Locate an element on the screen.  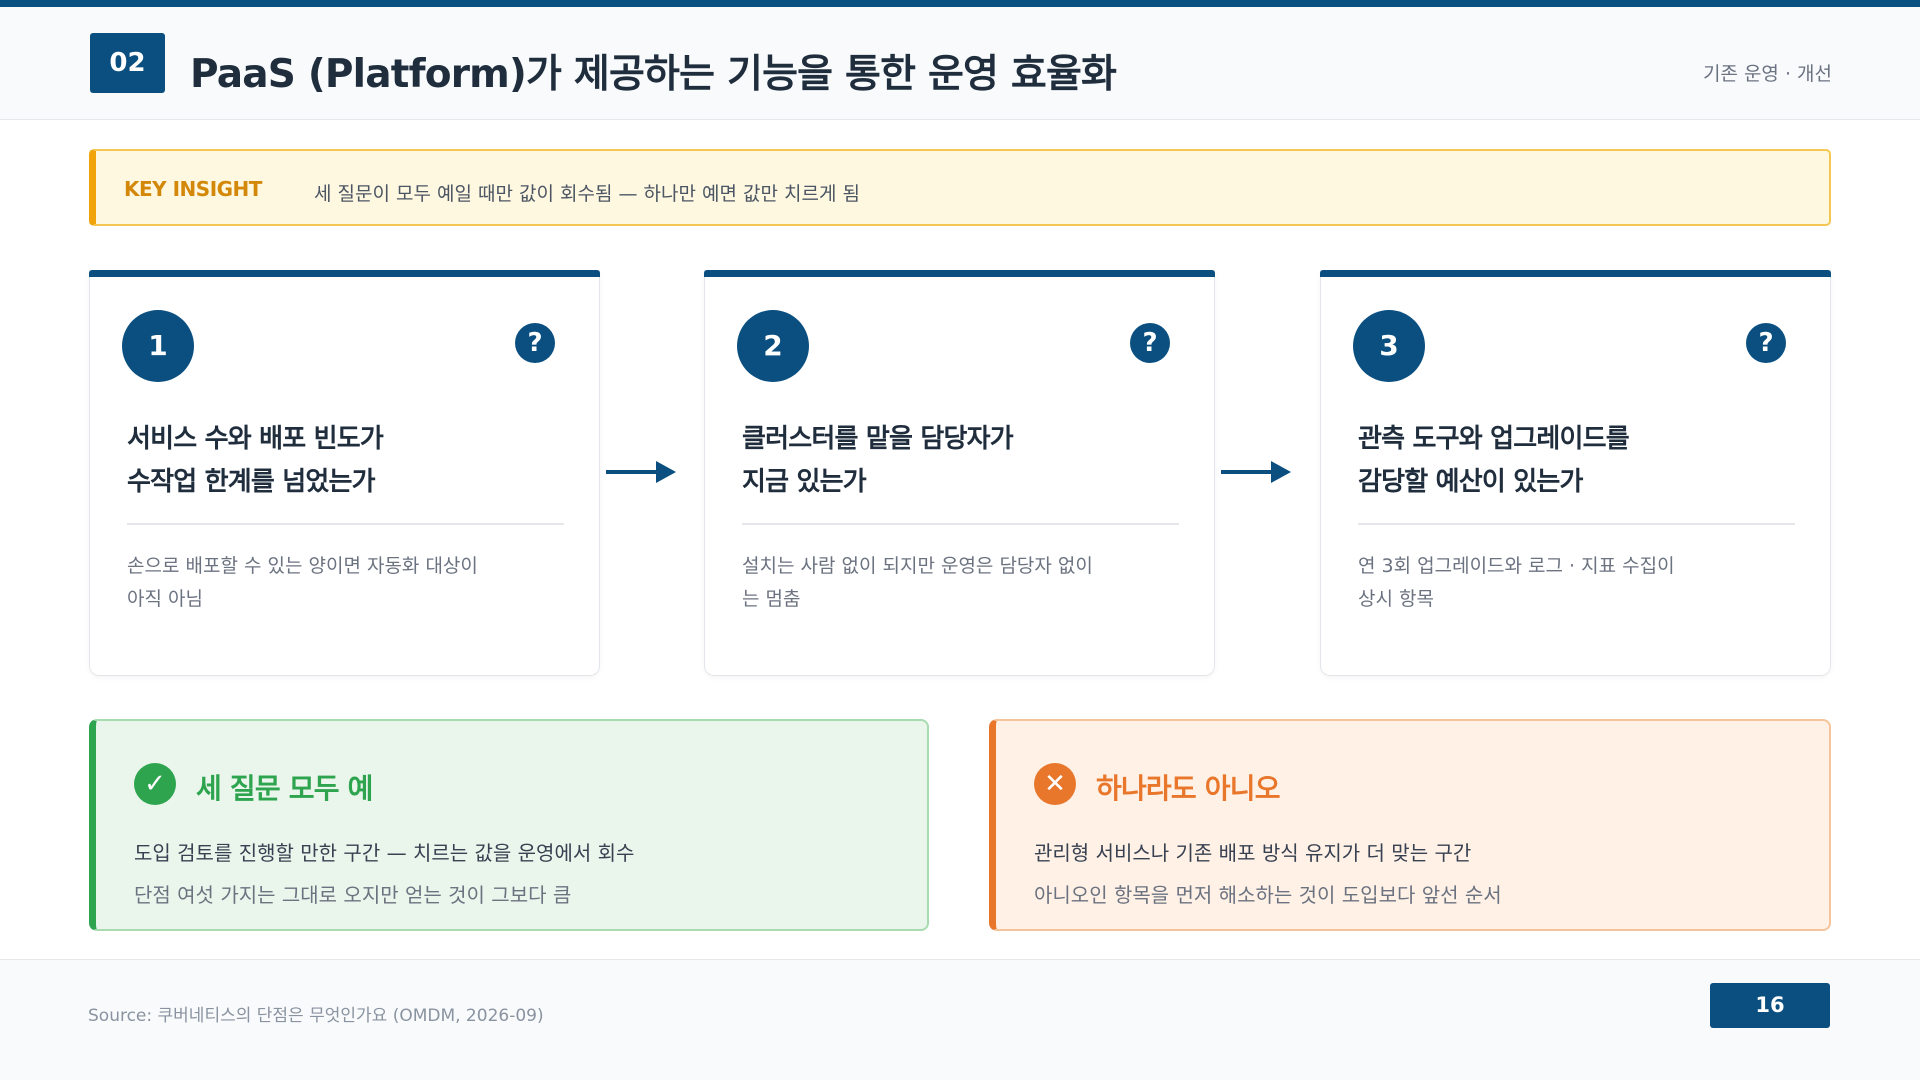
result-line: 아니오인 항목을 먼저 해소하는 것이 도입보다 앞선 순서 is located at coordinates (1268, 895).